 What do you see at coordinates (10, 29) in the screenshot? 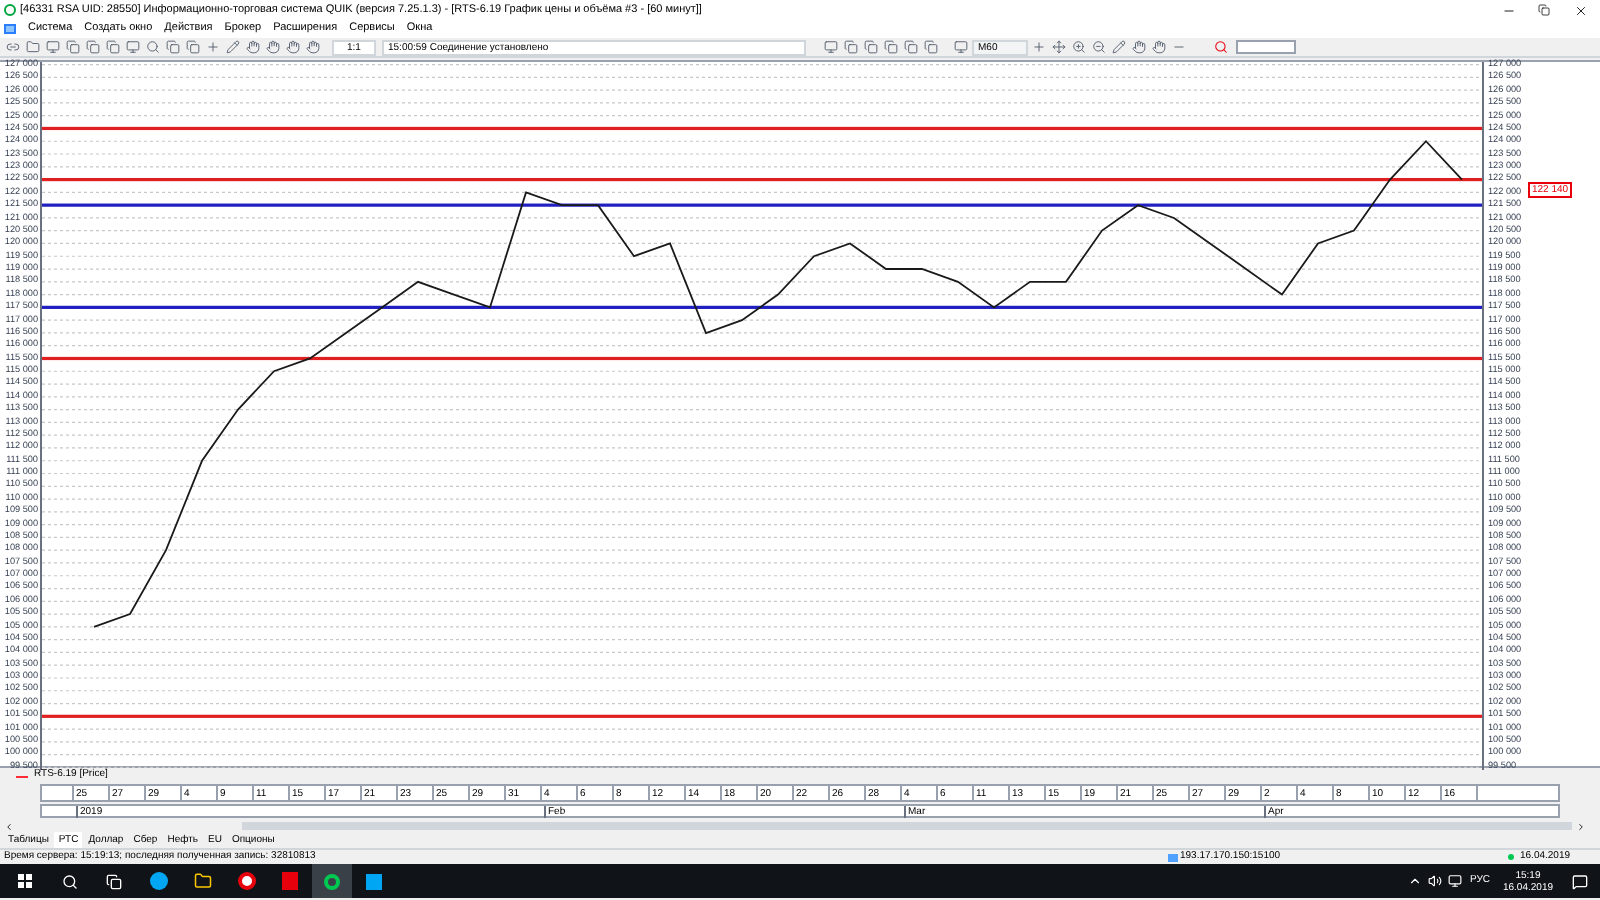
I see `menu-icon` at bounding box center [10, 29].